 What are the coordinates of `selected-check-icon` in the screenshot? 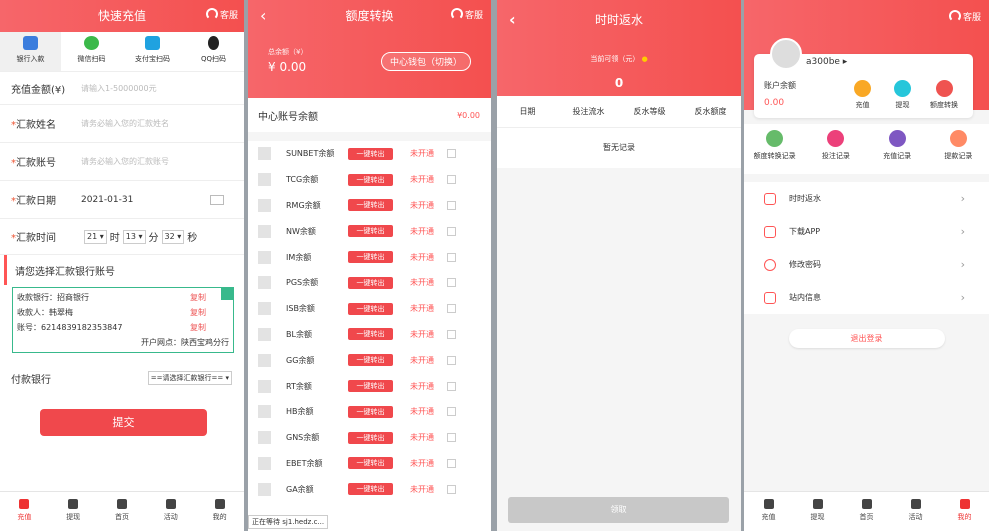 It's located at (227, 294).